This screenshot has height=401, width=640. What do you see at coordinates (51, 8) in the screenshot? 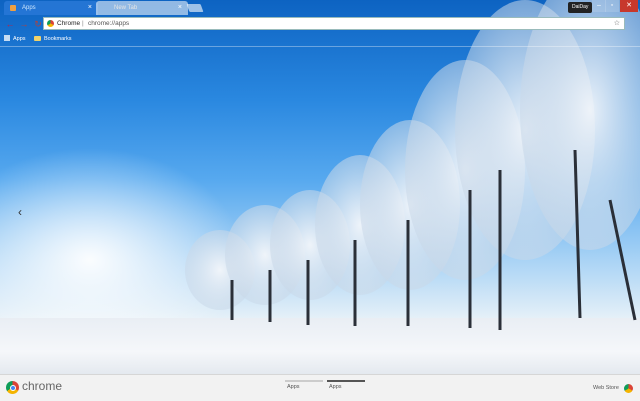
I see `tab-apps: Apps ×` at bounding box center [51, 8].